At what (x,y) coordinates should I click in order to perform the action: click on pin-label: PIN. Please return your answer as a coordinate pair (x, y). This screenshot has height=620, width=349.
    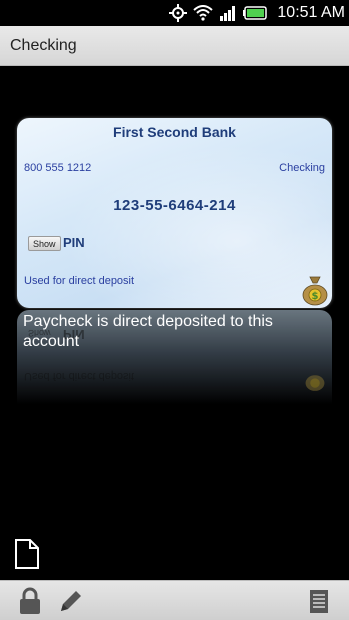
    Looking at the image, I should click on (74, 242).